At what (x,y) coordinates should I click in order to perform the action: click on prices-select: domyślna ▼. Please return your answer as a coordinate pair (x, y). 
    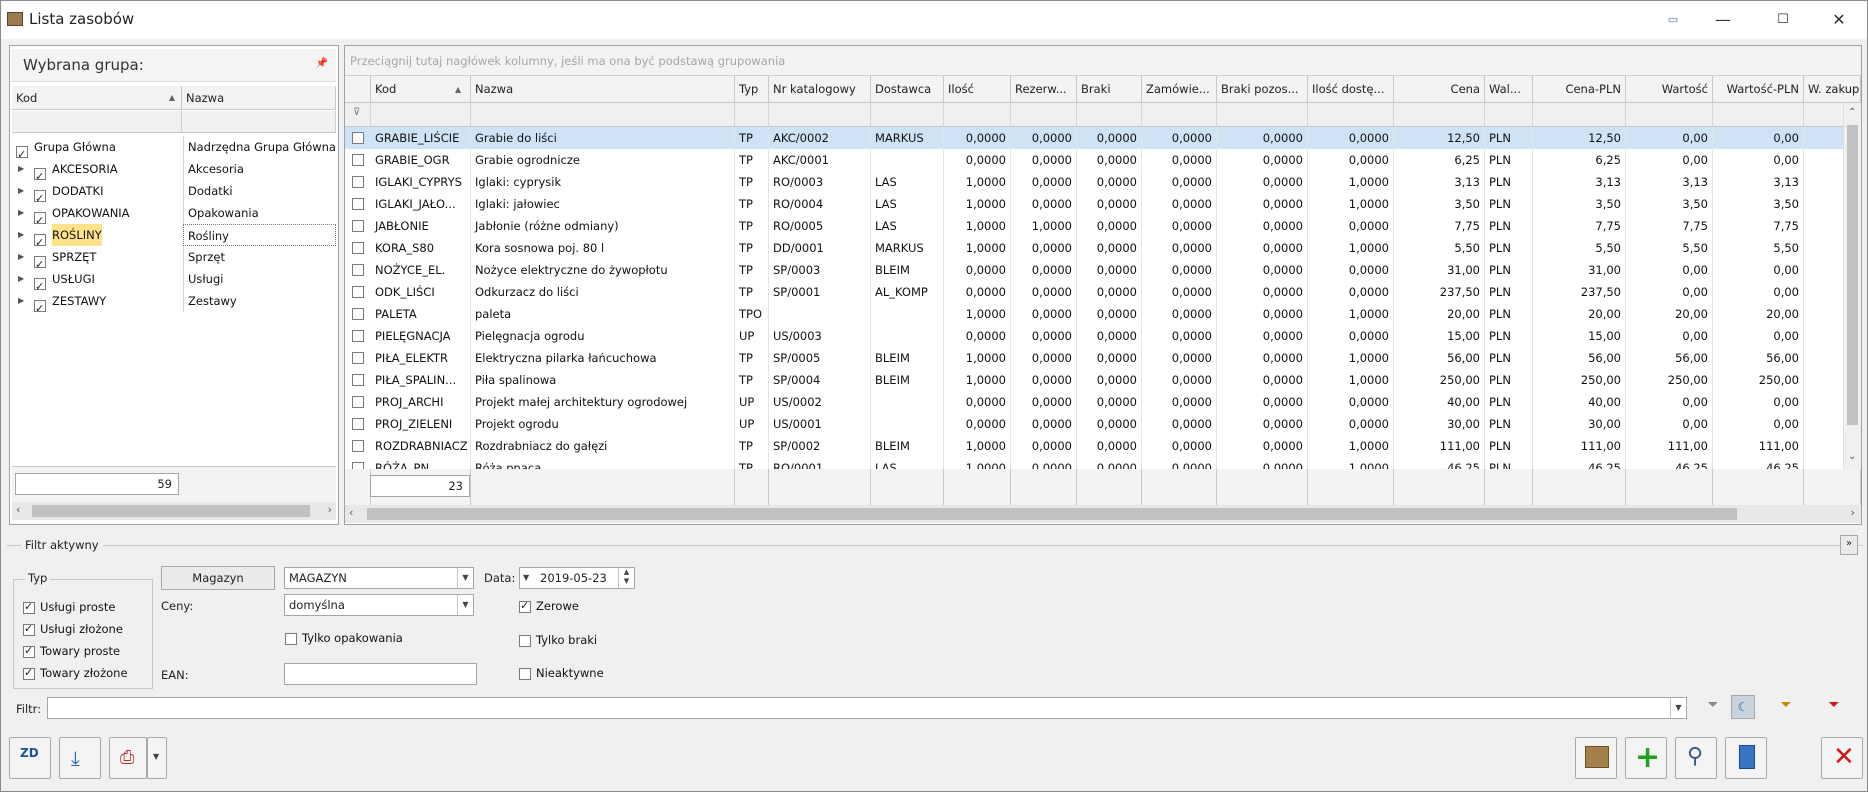
    Looking at the image, I should click on (379, 605).